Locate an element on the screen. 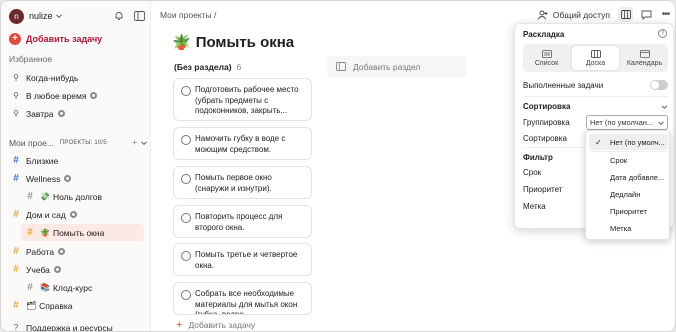  filter-label: Метка is located at coordinates (534, 206).